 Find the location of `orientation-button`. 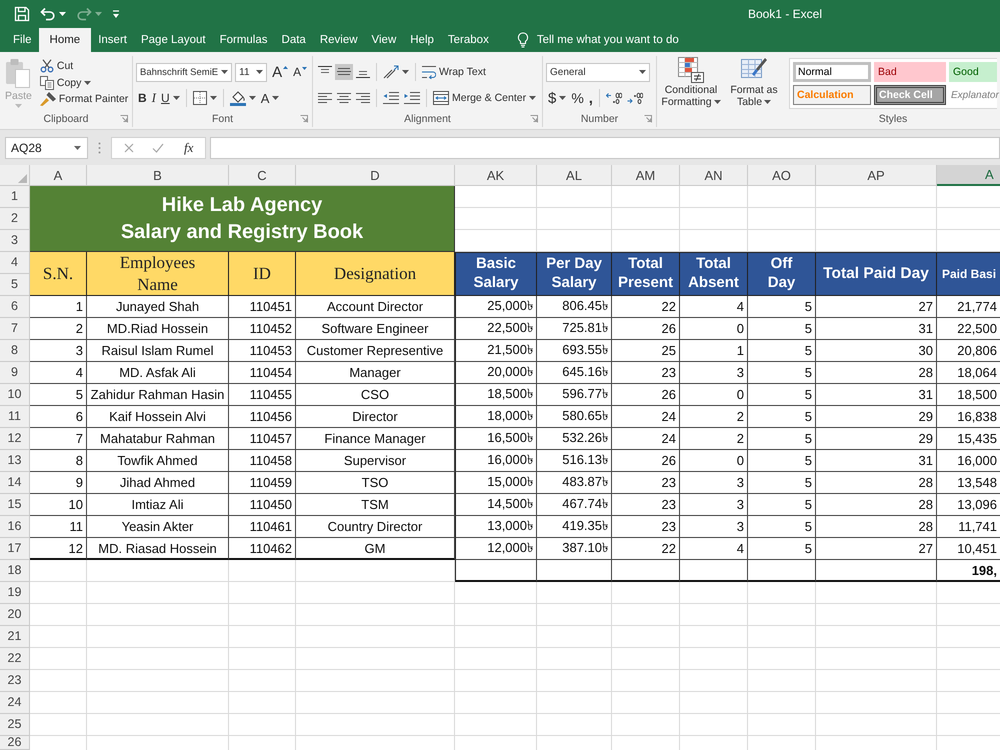

orientation-button is located at coordinates (396, 72).